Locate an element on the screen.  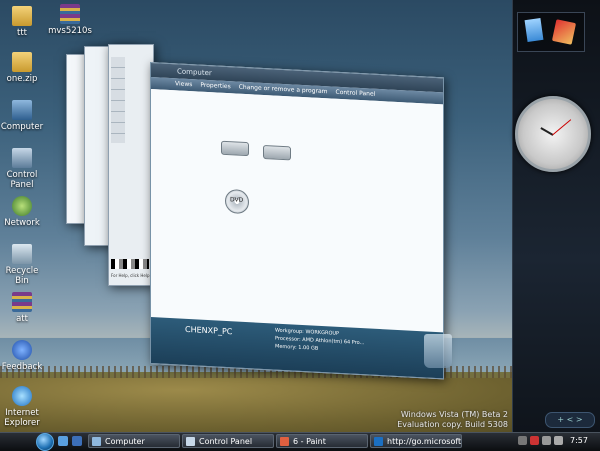
desktop-icon-one-zip: one.zip is located at coordinates (23, 68).